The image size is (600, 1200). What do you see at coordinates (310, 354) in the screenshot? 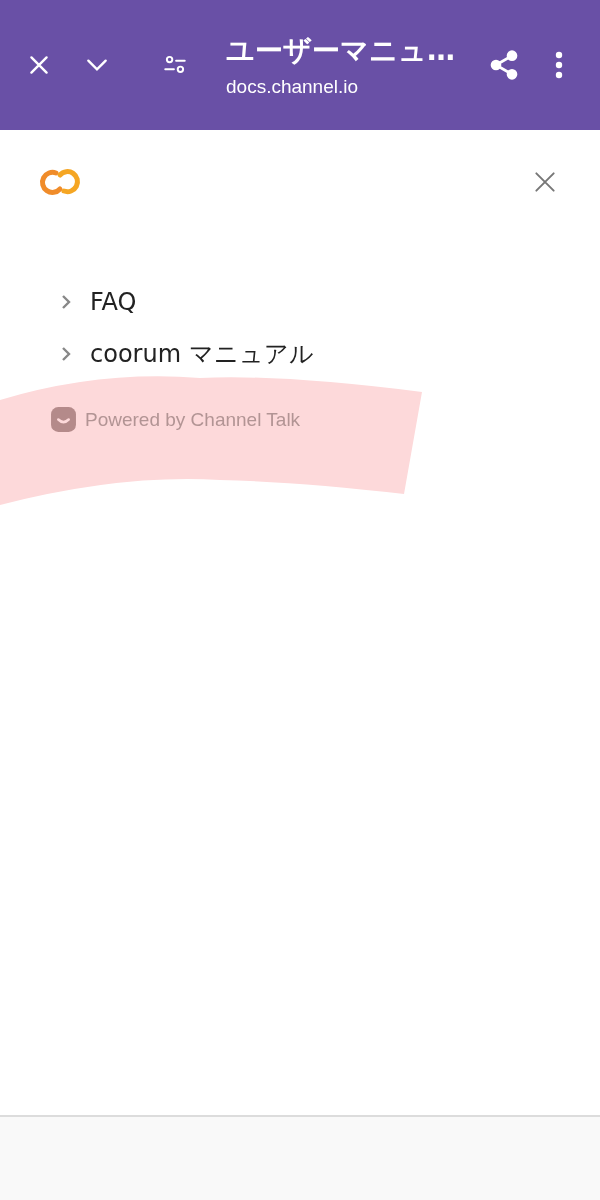
I see `menu-item: coorum マニュアル` at bounding box center [310, 354].